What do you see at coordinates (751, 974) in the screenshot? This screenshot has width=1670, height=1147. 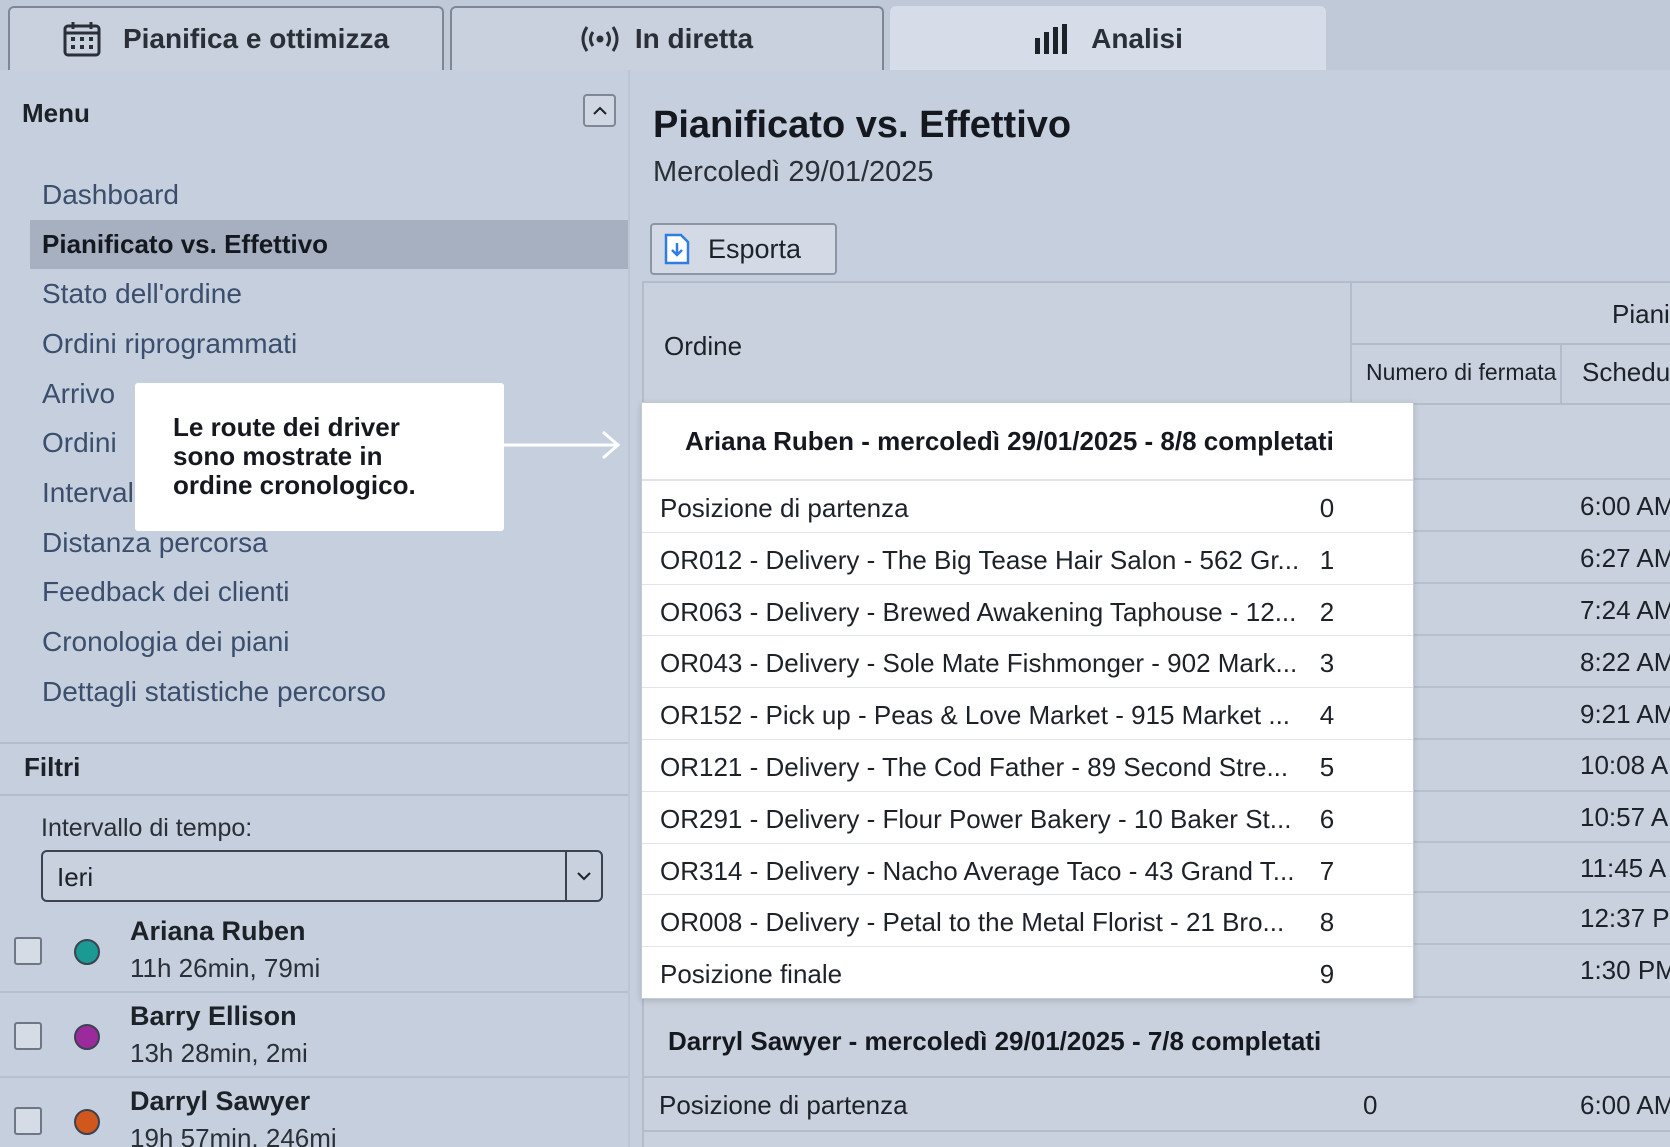 I see `order-cell: Posizione finale` at bounding box center [751, 974].